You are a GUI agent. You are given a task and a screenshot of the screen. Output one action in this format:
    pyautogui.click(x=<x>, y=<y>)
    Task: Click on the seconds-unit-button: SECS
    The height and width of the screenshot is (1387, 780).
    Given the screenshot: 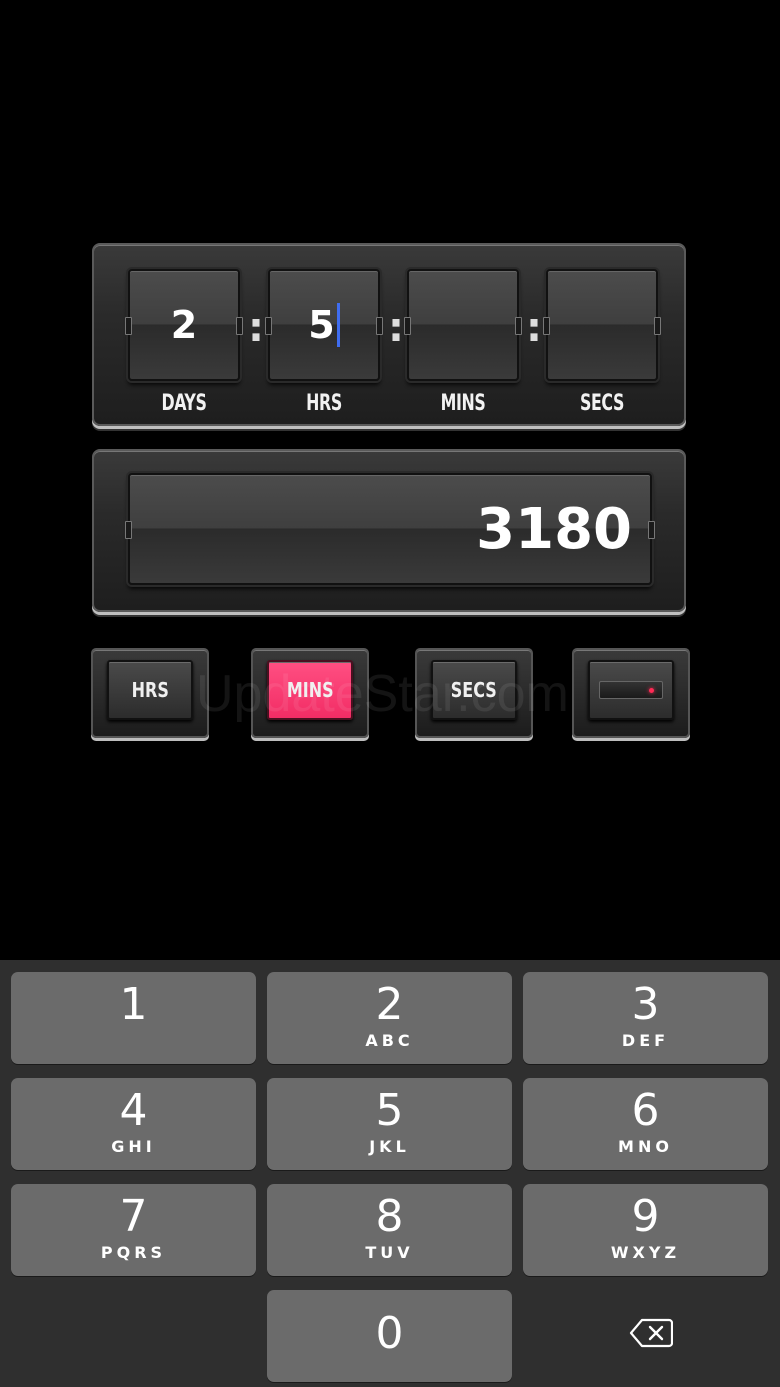 What is the action you would take?
    pyautogui.click(x=474, y=693)
    